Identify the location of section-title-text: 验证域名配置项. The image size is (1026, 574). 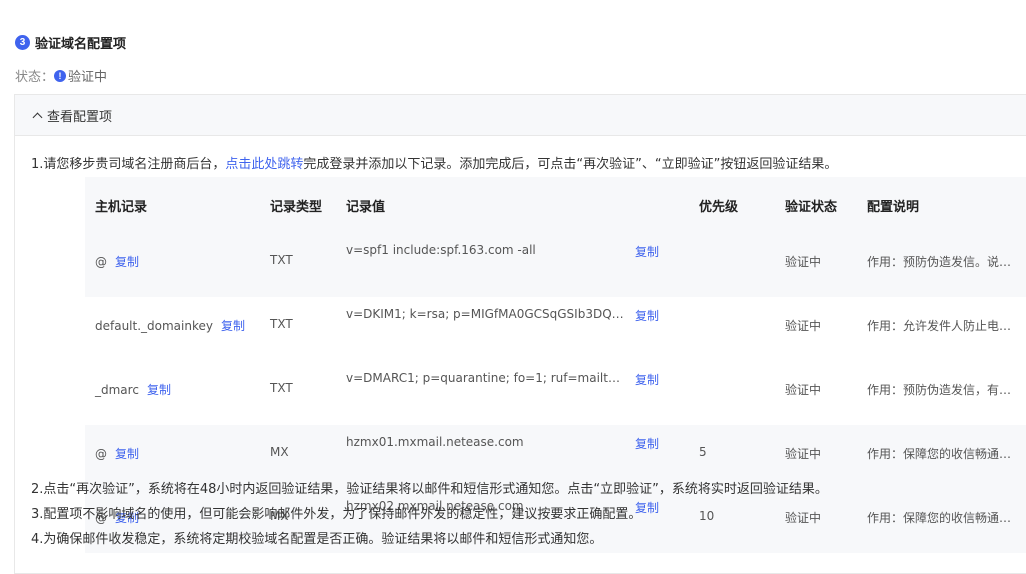
(81, 44).